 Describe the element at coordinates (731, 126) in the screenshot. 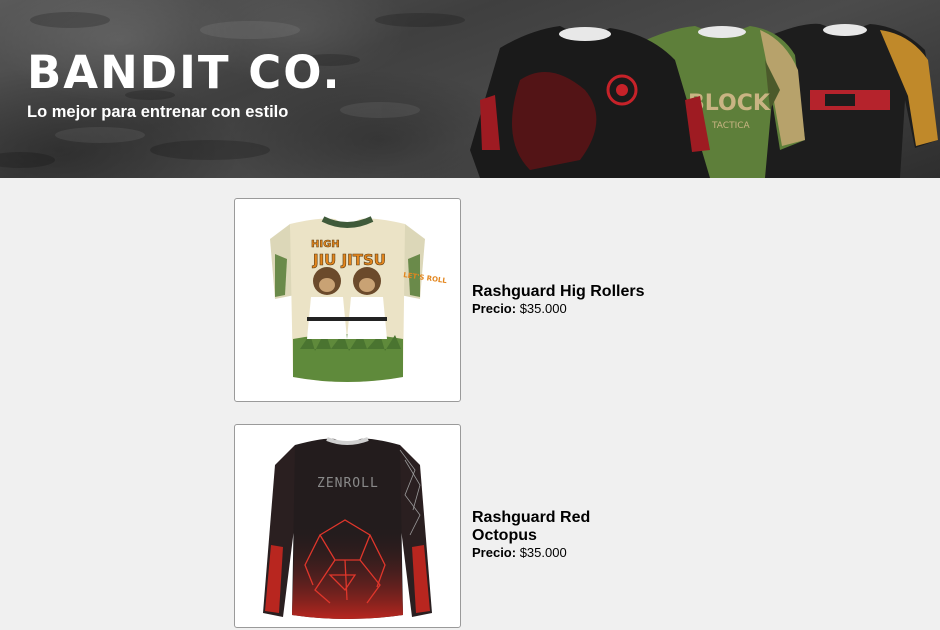

I see `banner-shirt-middle-subtext: TACTICA` at that location.